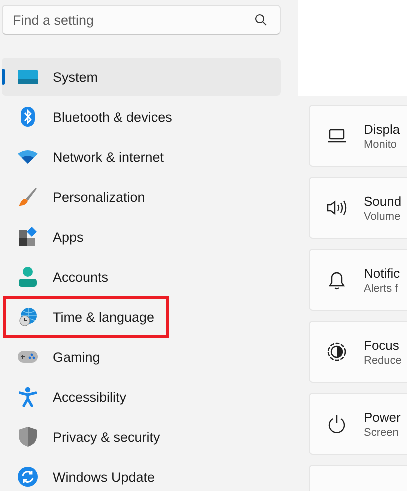  What do you see at coordinates (337, 136) in the screenshot?
I see `laptop-icon` at bounding box center [337, 136].